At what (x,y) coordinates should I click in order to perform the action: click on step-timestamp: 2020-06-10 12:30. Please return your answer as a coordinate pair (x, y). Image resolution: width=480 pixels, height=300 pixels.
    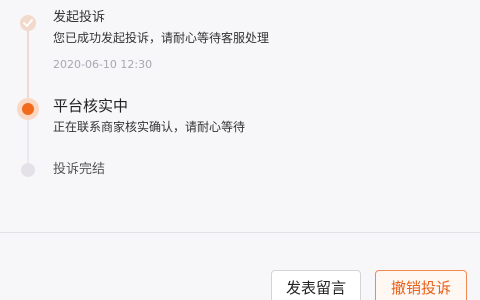
    Looking at the image, I should click on (103, 64).